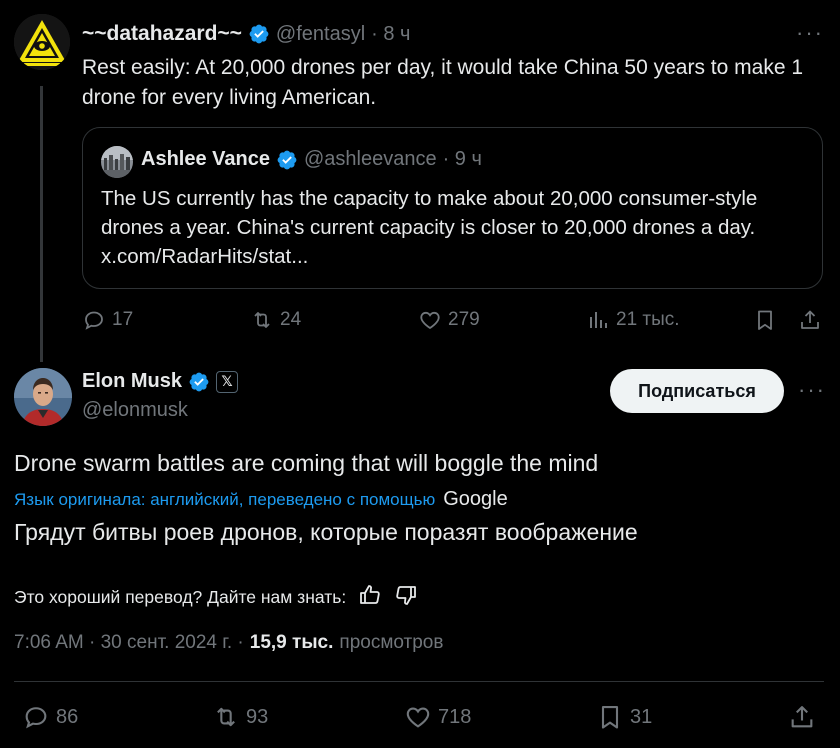 This screenshot has width=840, height=748. I want to click on tweet-timestamp: 7:06 AM · 30 сент. 2024 г. ·, so click(129, 643).